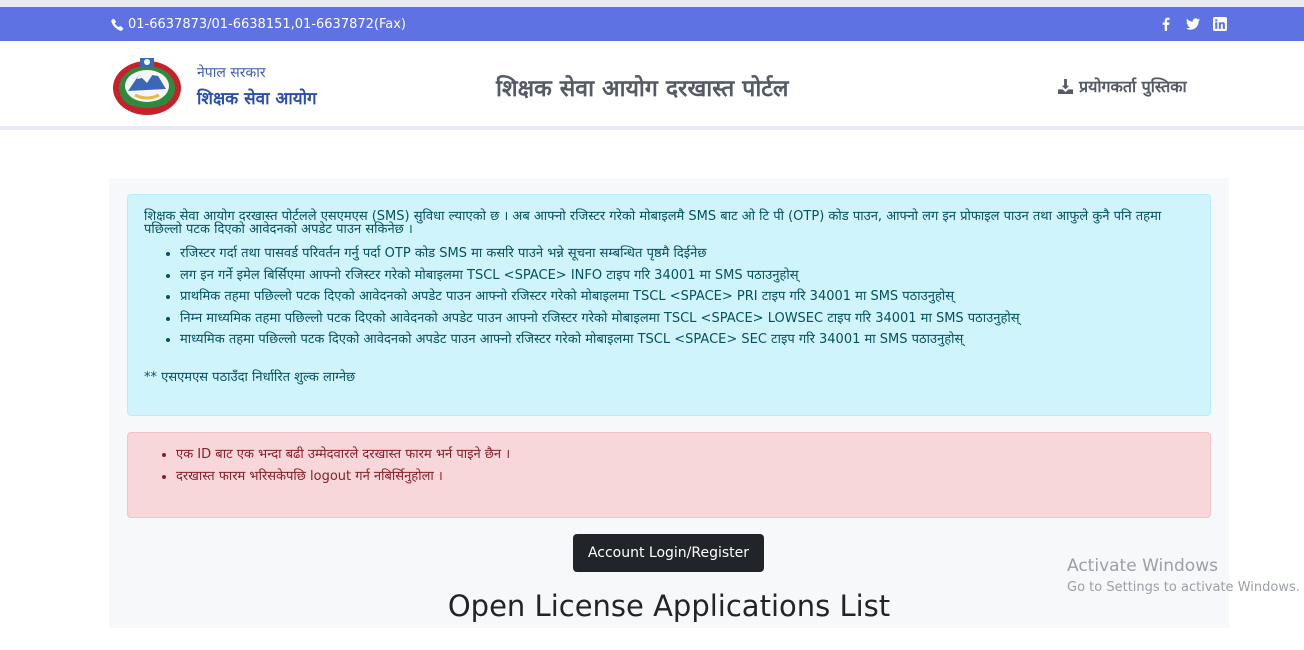 This screenshot has height=650, width=1304. What do you see at coordinates (1183, 587) in the screenshot?
I see `watermark-subtitle: Go to Settings to activate Windows.` at bounding box center [1183, 587].